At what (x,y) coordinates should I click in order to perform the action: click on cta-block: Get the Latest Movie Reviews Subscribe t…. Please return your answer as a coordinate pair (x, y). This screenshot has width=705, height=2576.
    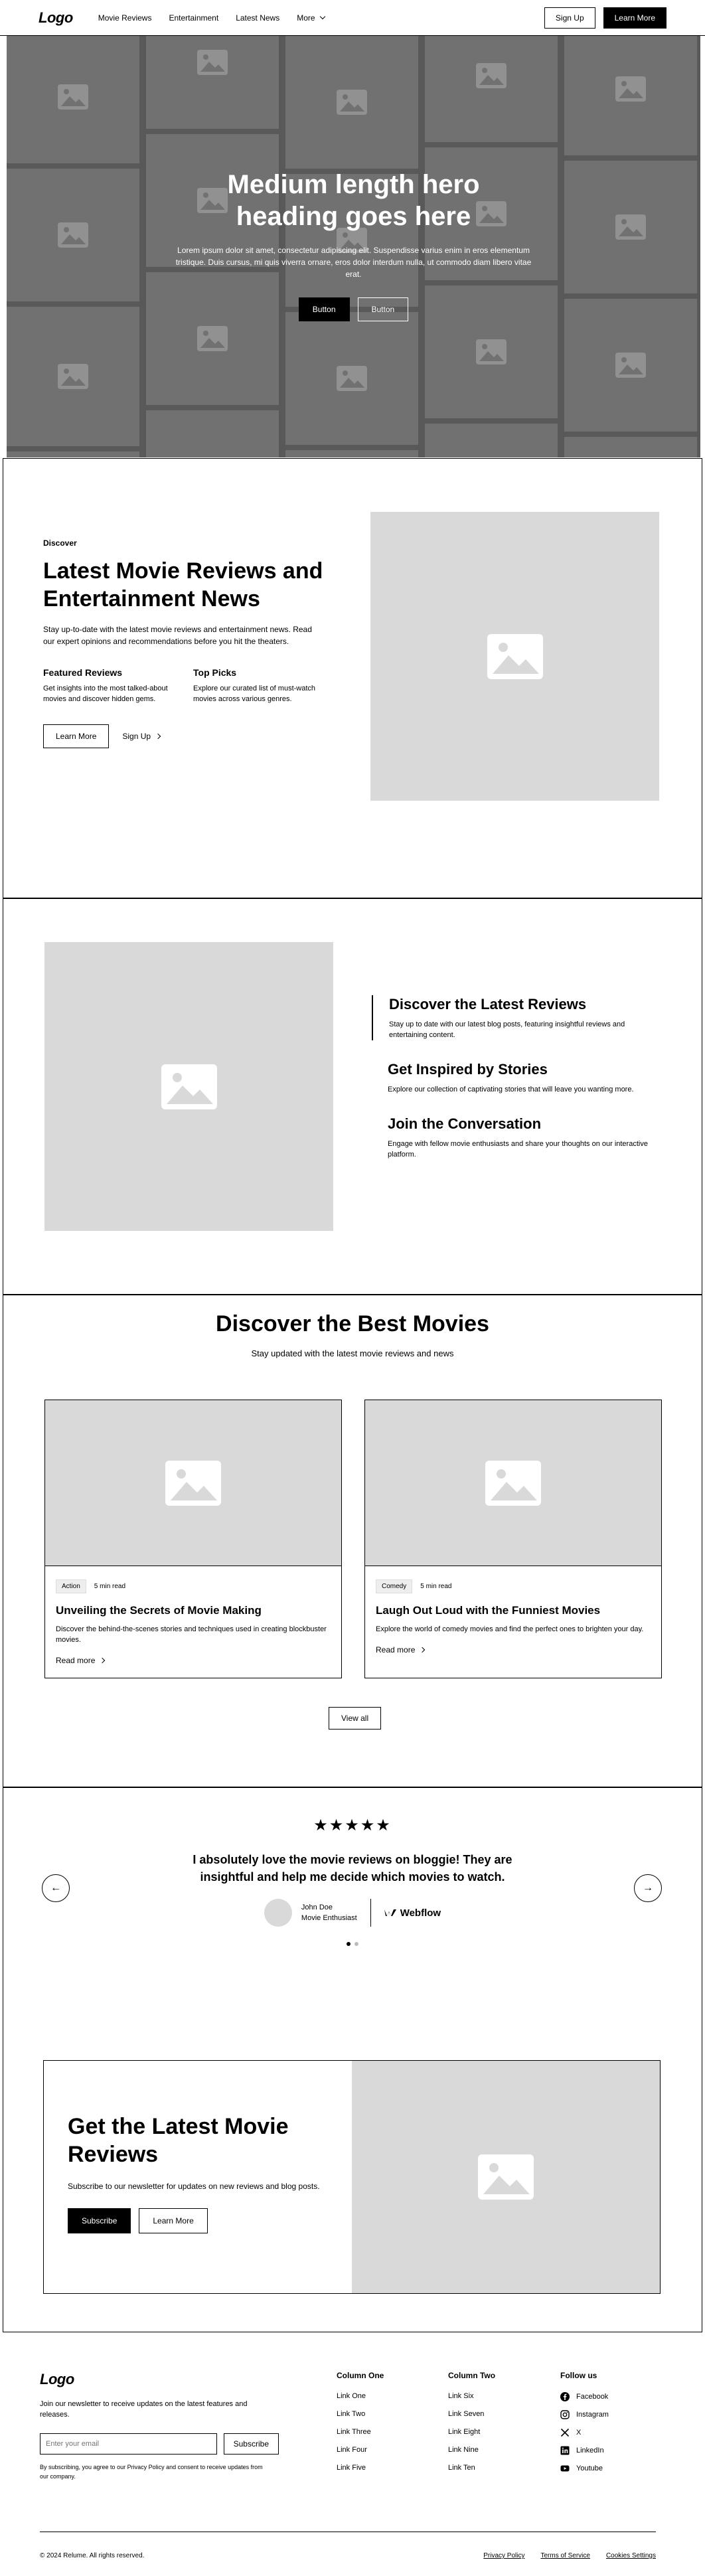
    Looking at the image, I should click on (352, 2177).